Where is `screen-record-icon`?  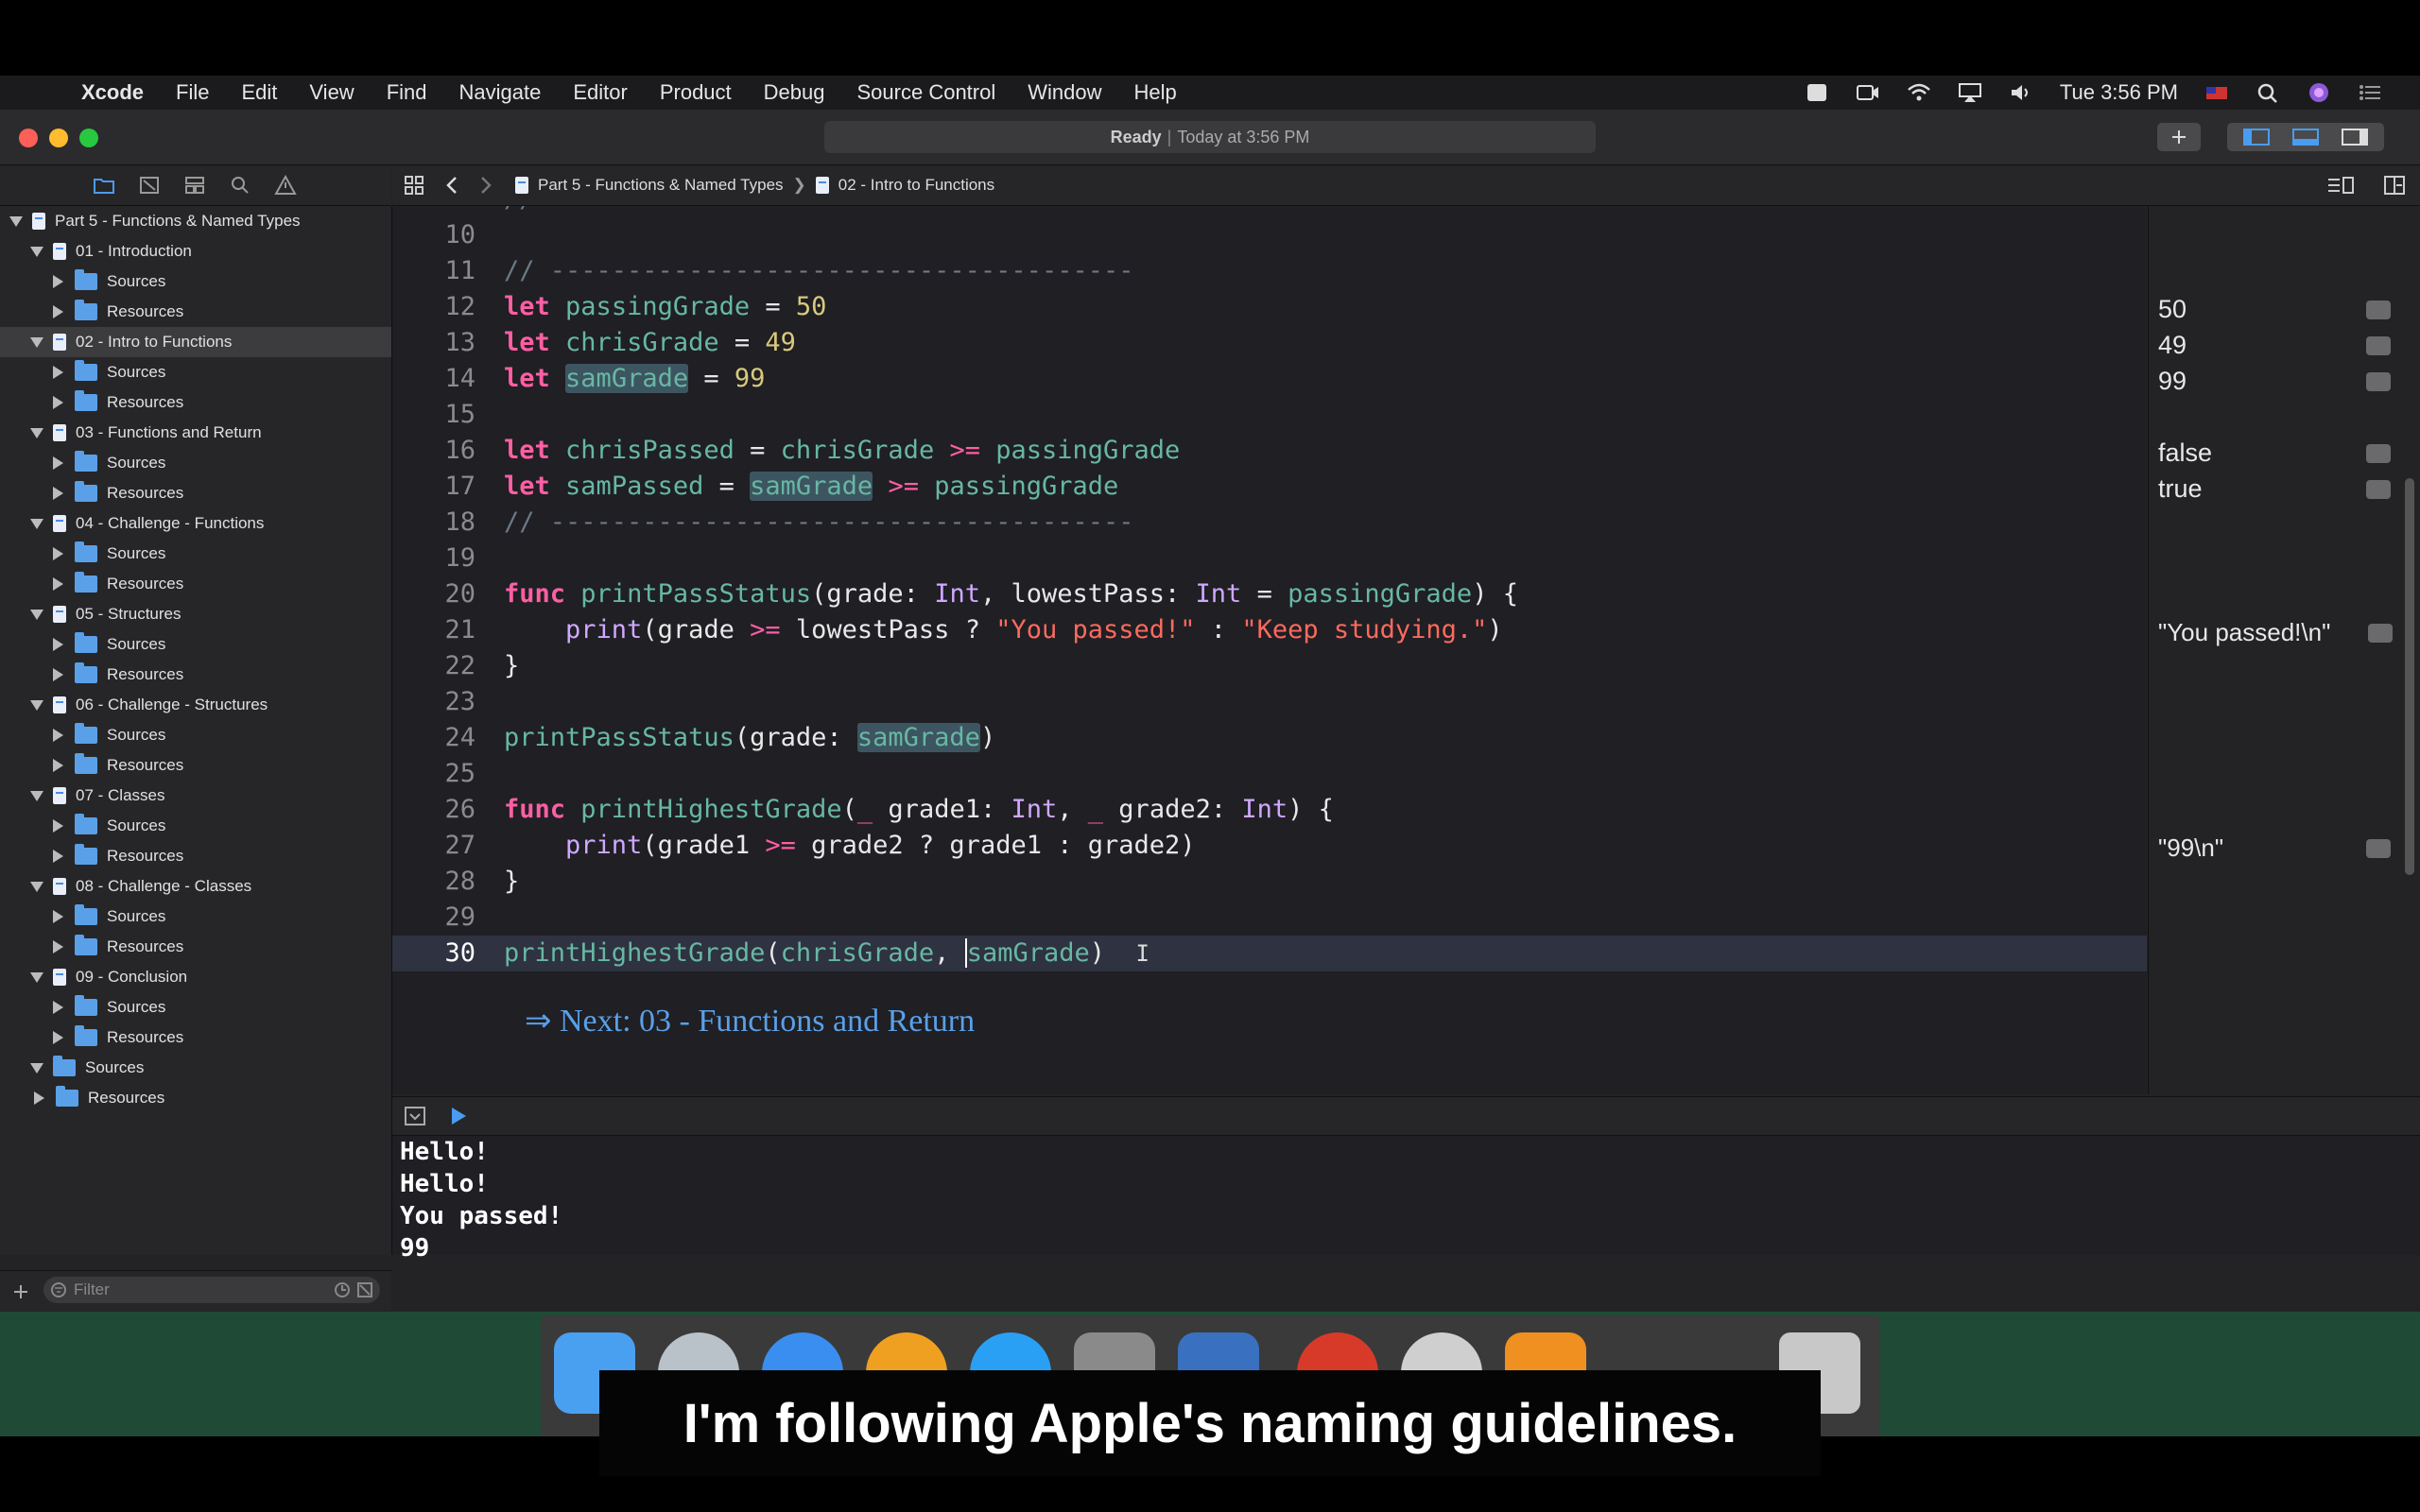 screen-record-icon is located at coordinates (1868, 92).